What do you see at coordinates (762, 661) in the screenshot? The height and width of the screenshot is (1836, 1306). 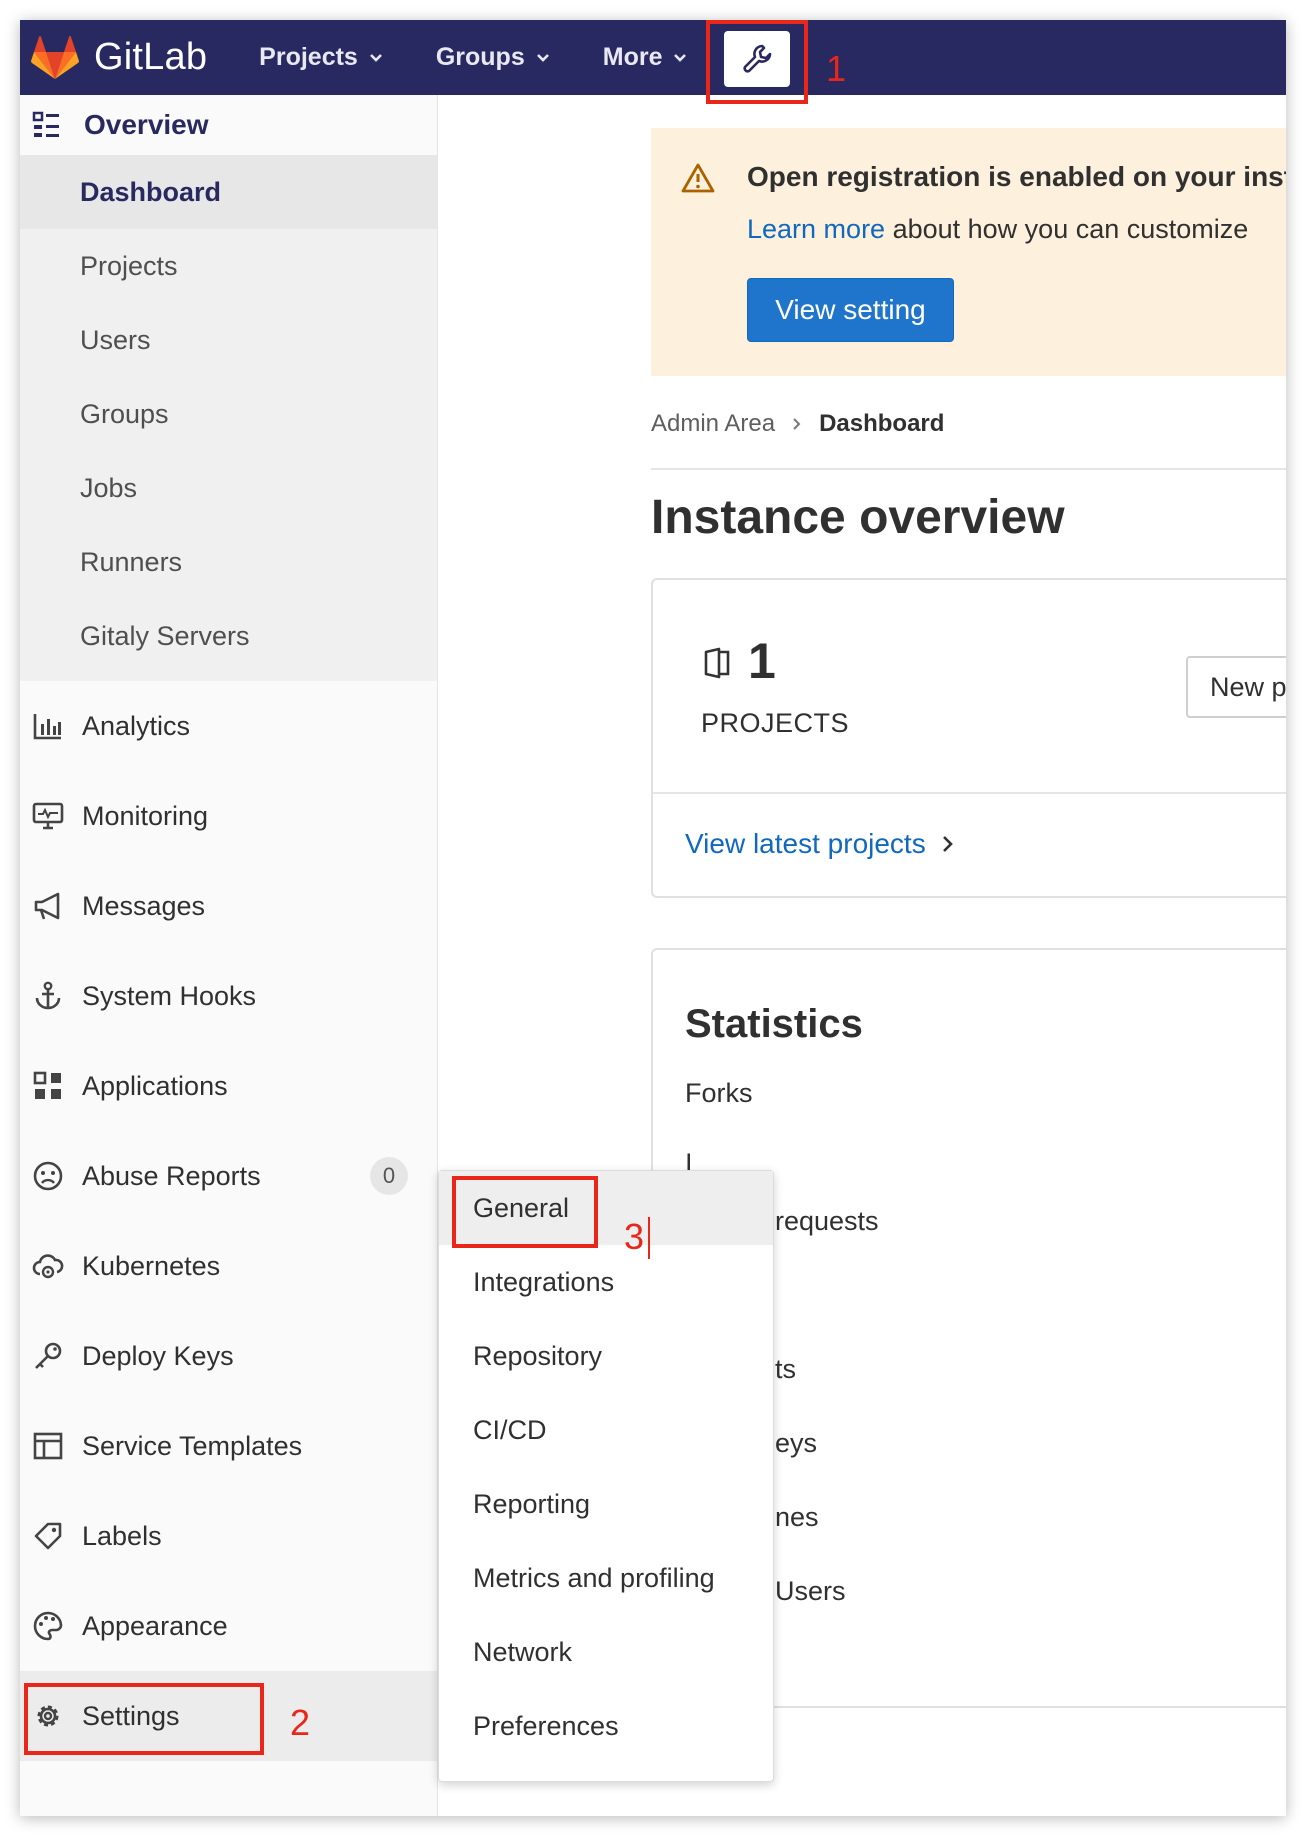 I see `projects-count: 1` at bounding box center [762, 661].